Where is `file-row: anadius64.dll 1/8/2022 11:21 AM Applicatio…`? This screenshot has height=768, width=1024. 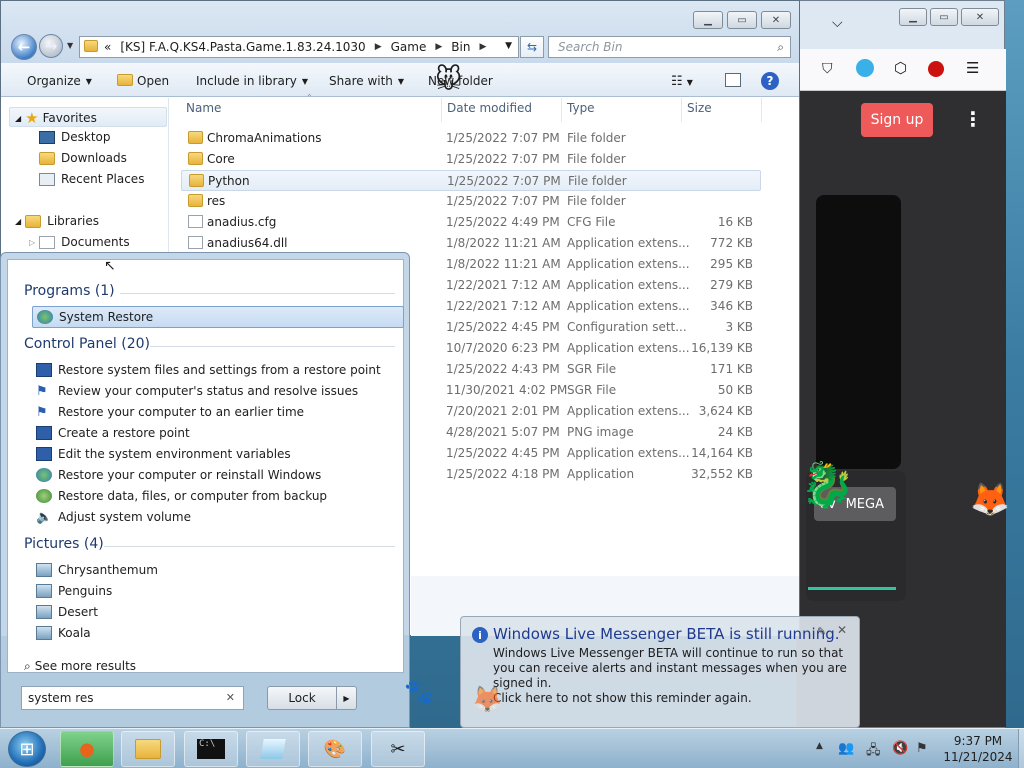 file-row: anadius64.dll 1/8/2022 11:21 AM Applicatio… is located at coordinates (471, 243).